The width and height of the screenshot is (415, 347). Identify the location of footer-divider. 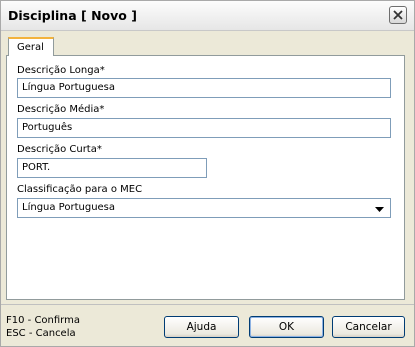
(207, 304).